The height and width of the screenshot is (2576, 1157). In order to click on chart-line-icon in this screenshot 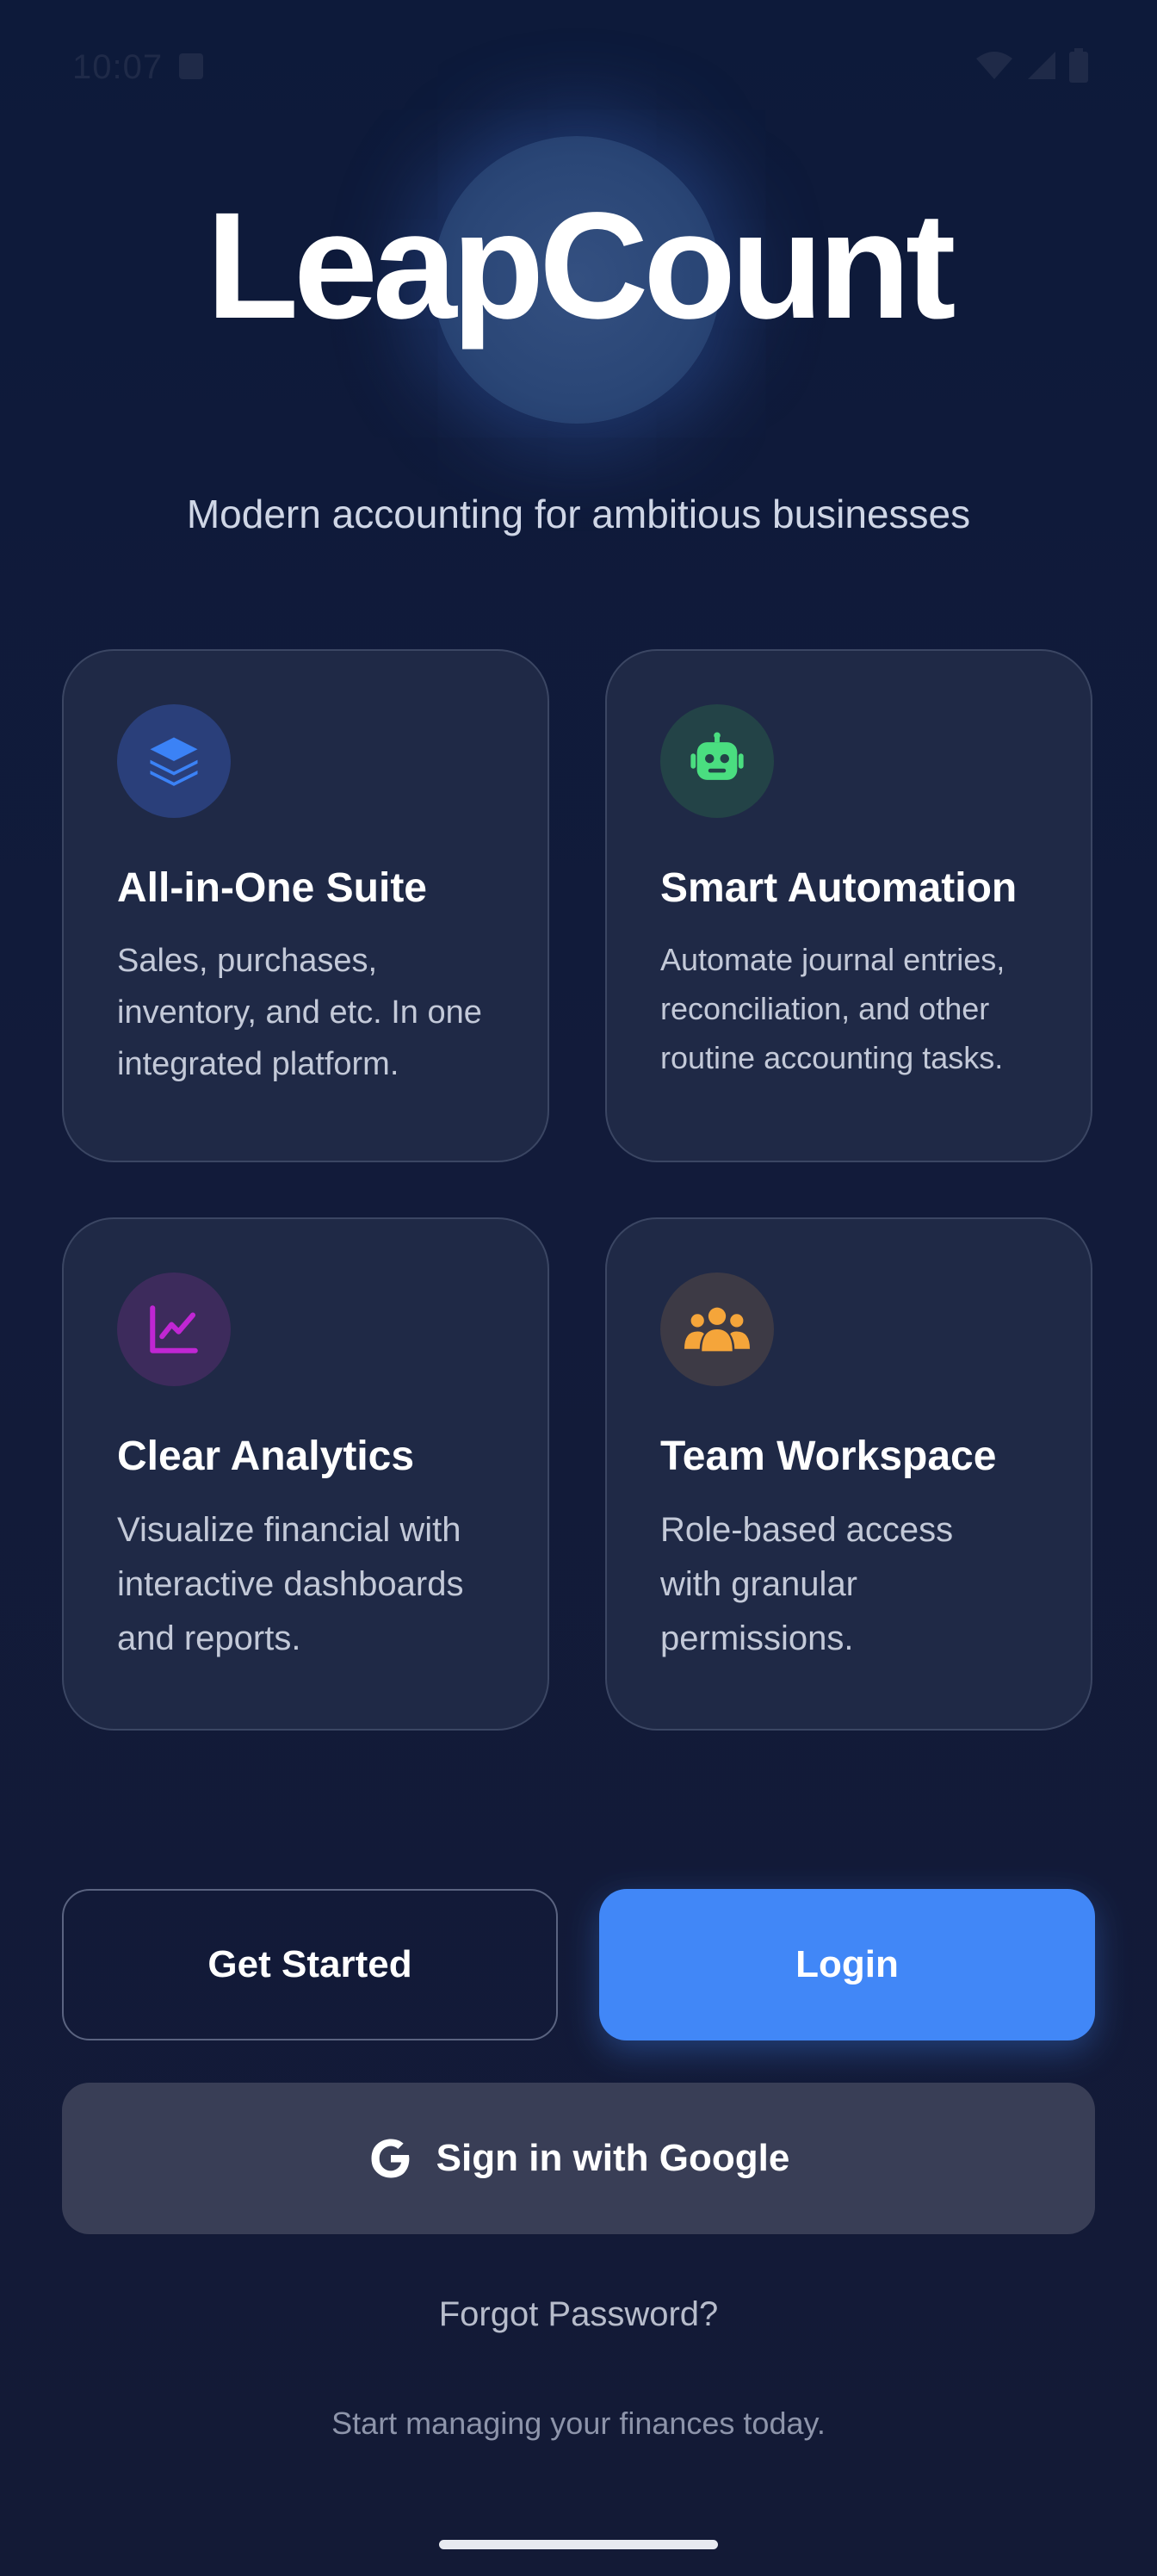, I will do `click(174, 1330)`.